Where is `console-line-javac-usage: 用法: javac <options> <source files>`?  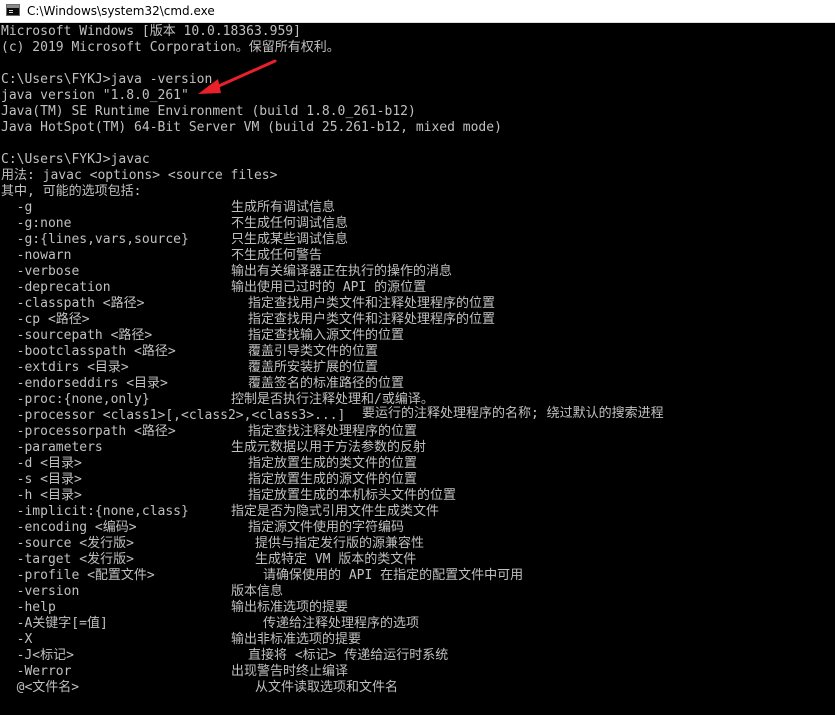
console-line-javac-usage: 用法: javac <options> <source files> is located at coordinates (139, 175).